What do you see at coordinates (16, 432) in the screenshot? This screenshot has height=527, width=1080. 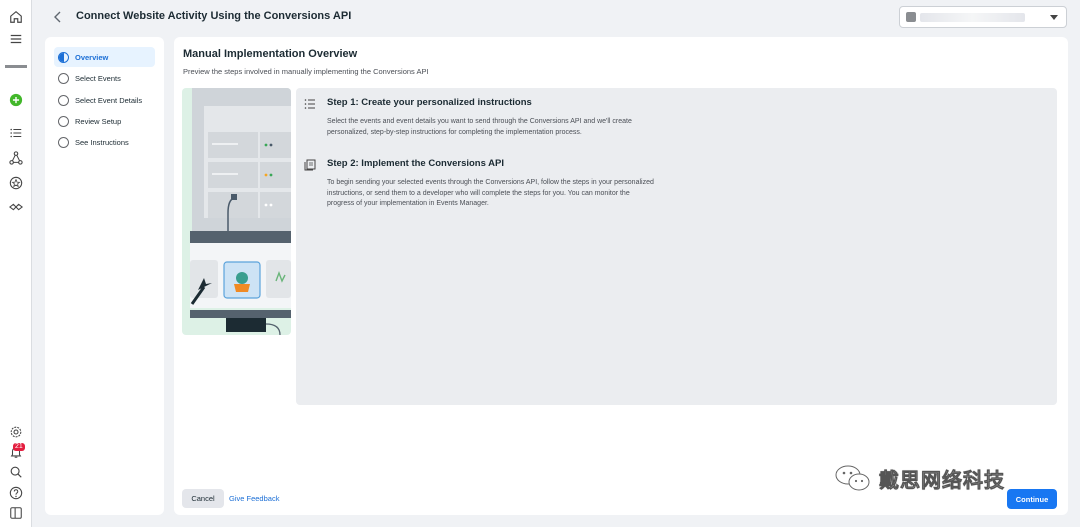 I see `settings-gear-icon` at bounding box center [16, 432].